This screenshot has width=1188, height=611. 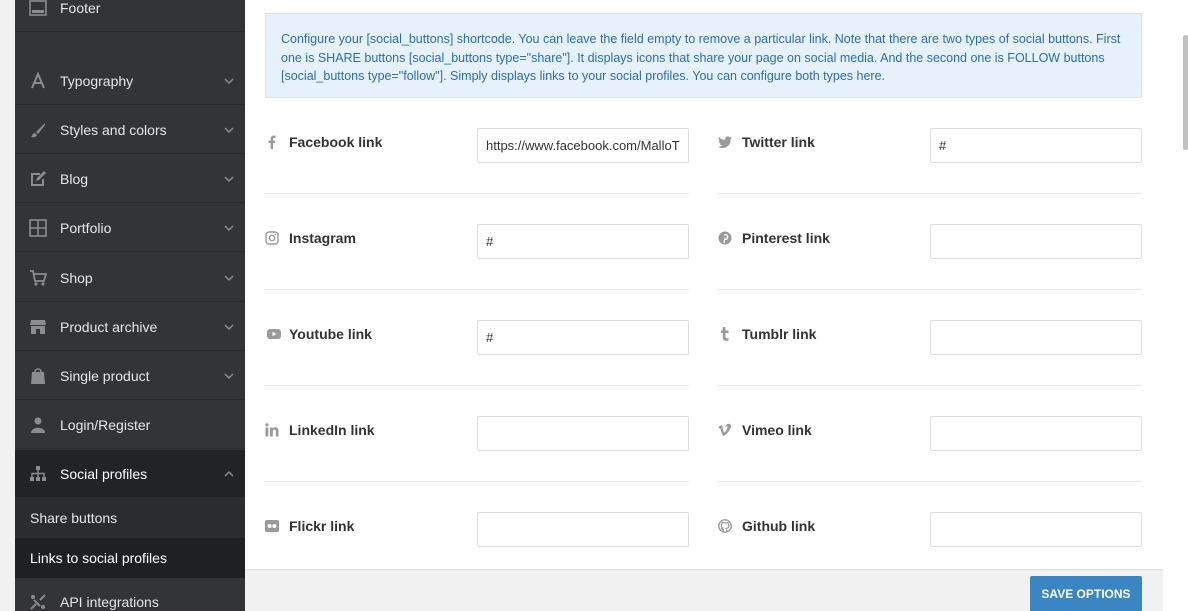 I want to click on sidebar-subitem-share-buttons: Share buttons, so click(x=130, y=518).